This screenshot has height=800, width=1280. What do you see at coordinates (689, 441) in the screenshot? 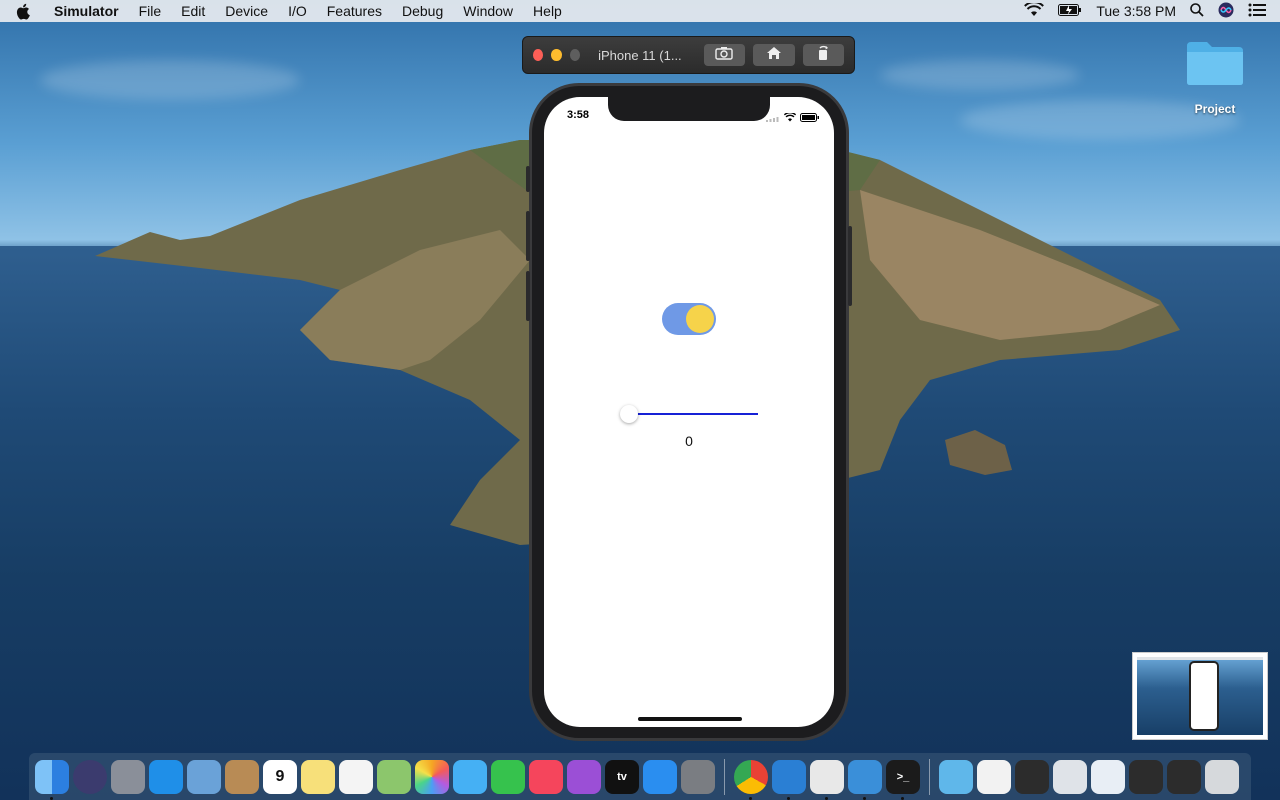
I see `slider-value-label: 0` at bounding box center [689, 441].